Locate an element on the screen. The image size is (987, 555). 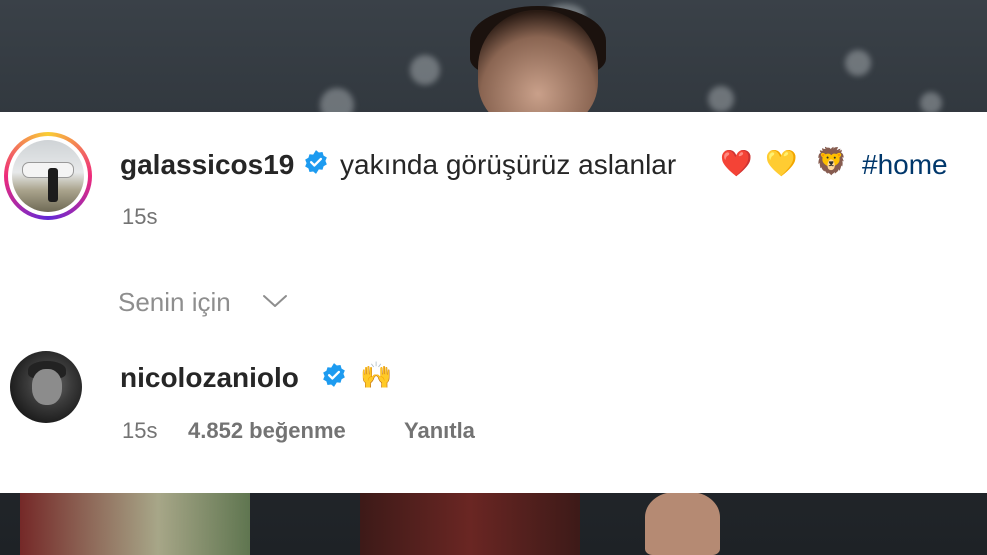
reply-button: Yanıtla is located at coordinates (439, 431).